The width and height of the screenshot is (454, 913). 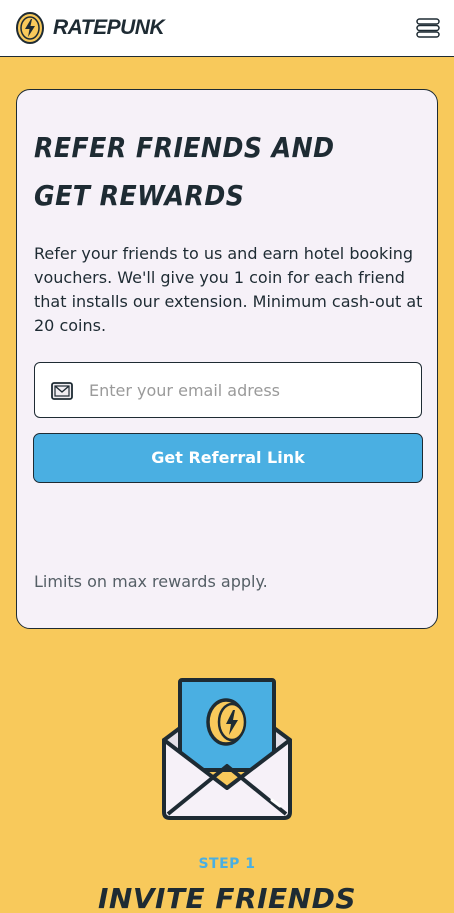 I want to click on email-field, so click(x=228, y=390).